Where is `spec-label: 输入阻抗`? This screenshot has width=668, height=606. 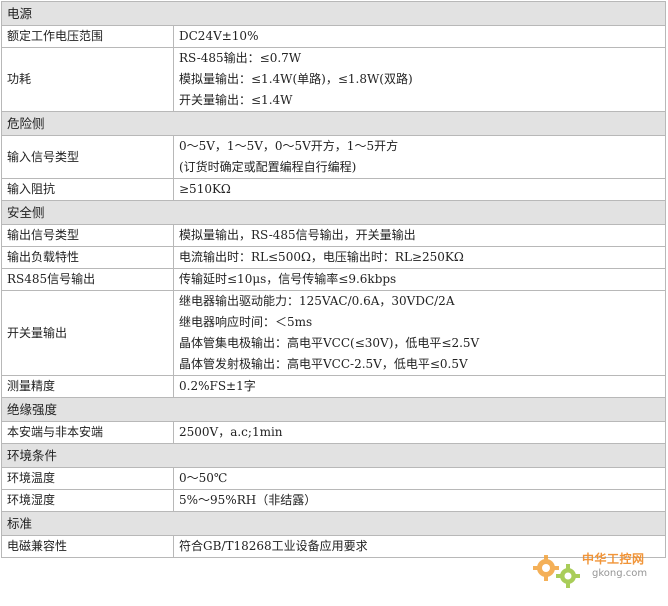
spec-label: 输入阻抗 is located at coordinates (87, 189).